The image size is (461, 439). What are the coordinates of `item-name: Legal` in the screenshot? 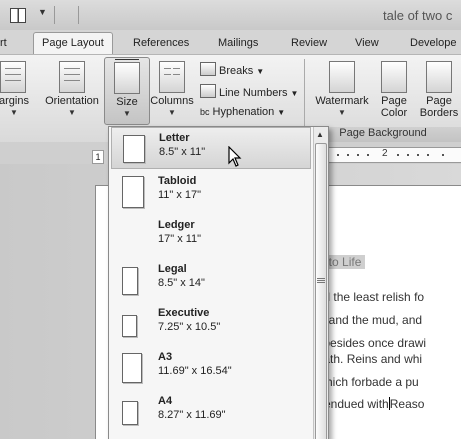 It's located at (172, 269).